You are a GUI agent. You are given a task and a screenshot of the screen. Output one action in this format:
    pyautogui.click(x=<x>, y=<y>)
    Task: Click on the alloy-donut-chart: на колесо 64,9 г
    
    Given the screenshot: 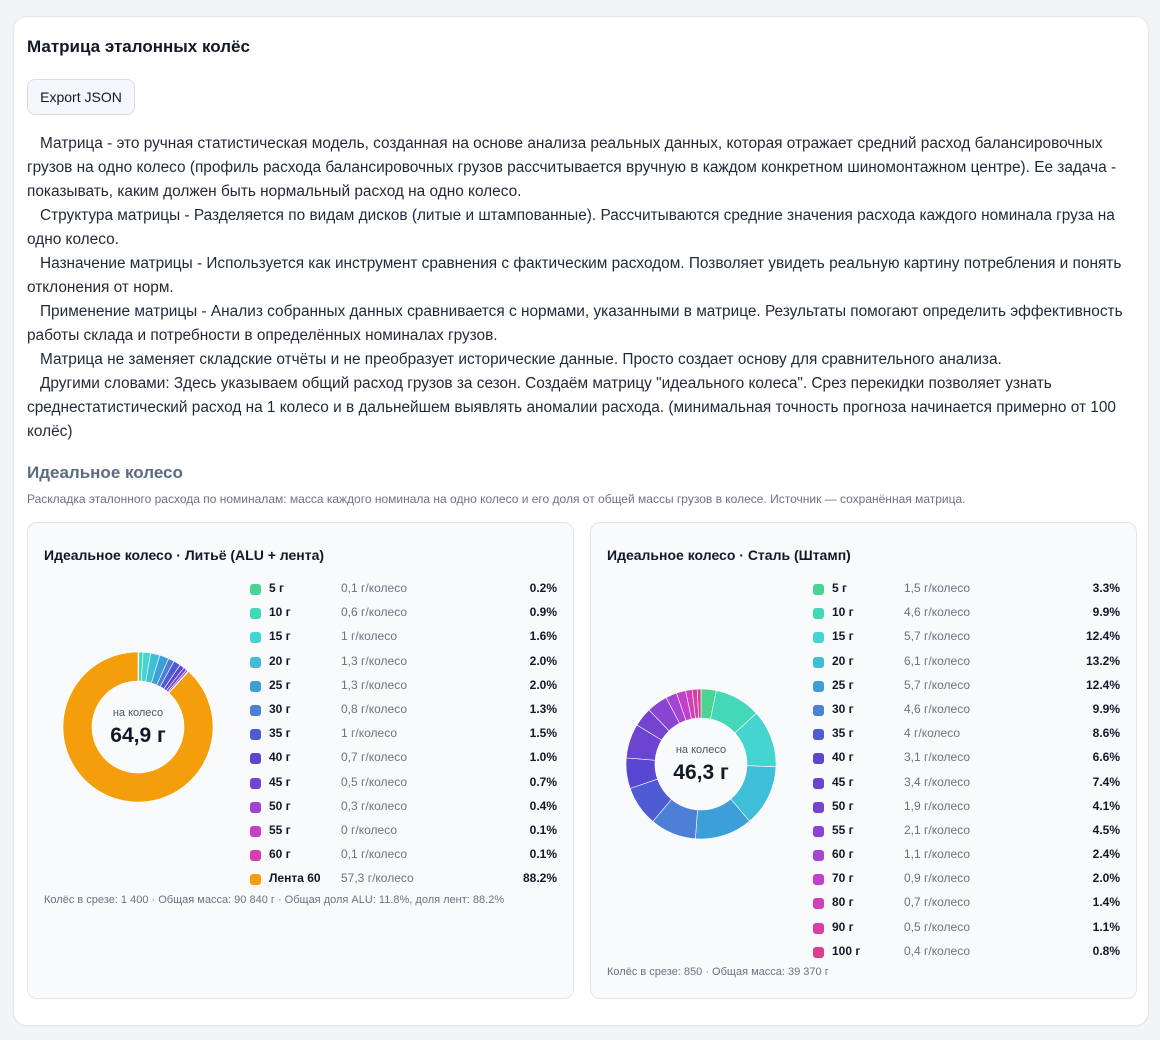 What is the action you would take?
    pyautogui.click(x=138, y=727)
    